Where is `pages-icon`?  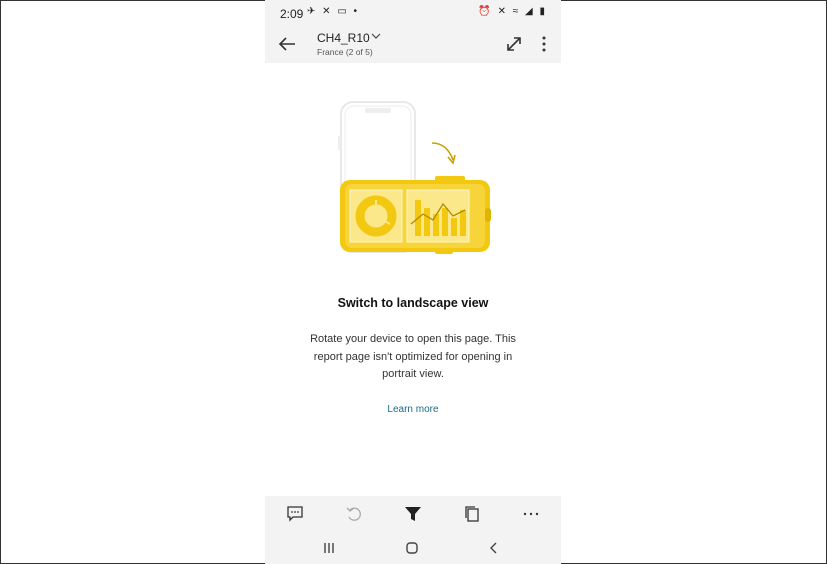 pages-icon is located at coordinates (472, 514).